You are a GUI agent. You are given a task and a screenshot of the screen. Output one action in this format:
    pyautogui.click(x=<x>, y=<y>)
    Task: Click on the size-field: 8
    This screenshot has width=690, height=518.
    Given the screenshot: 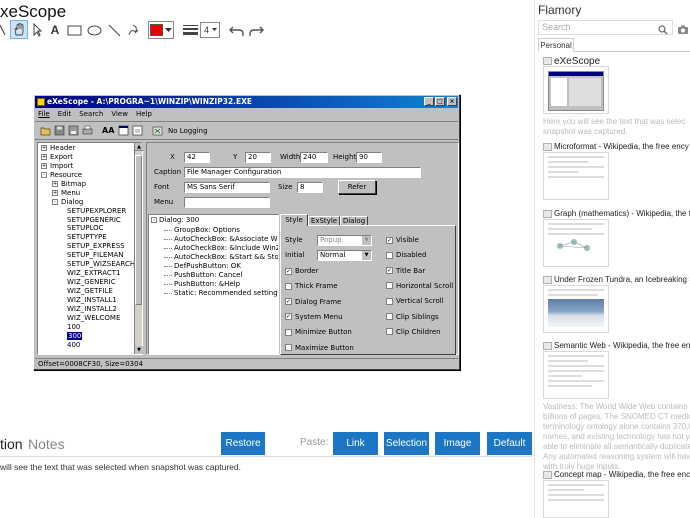 What is the action you would take?
    pyautogui.click(x=310, y=187)
    